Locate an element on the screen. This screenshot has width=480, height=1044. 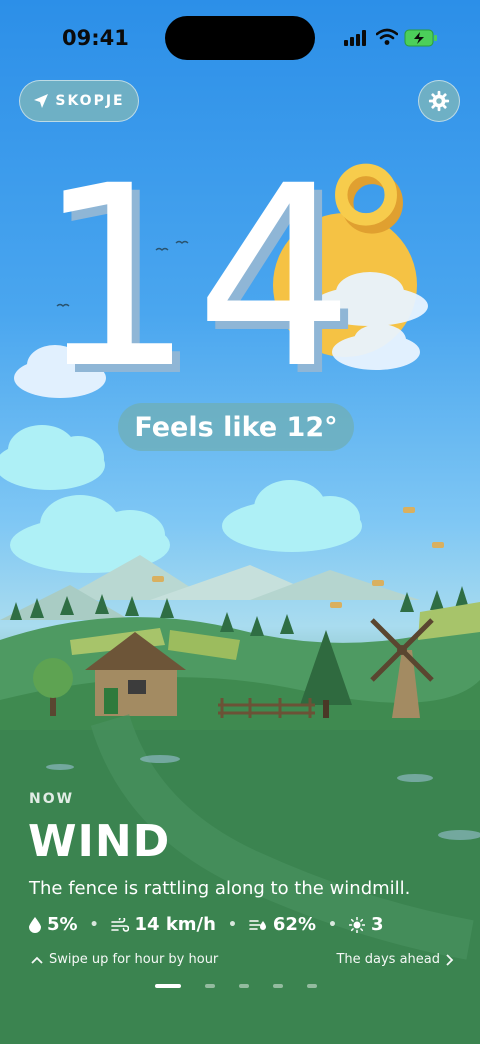
uv-value: 3 is located at coordinates (377, 924).